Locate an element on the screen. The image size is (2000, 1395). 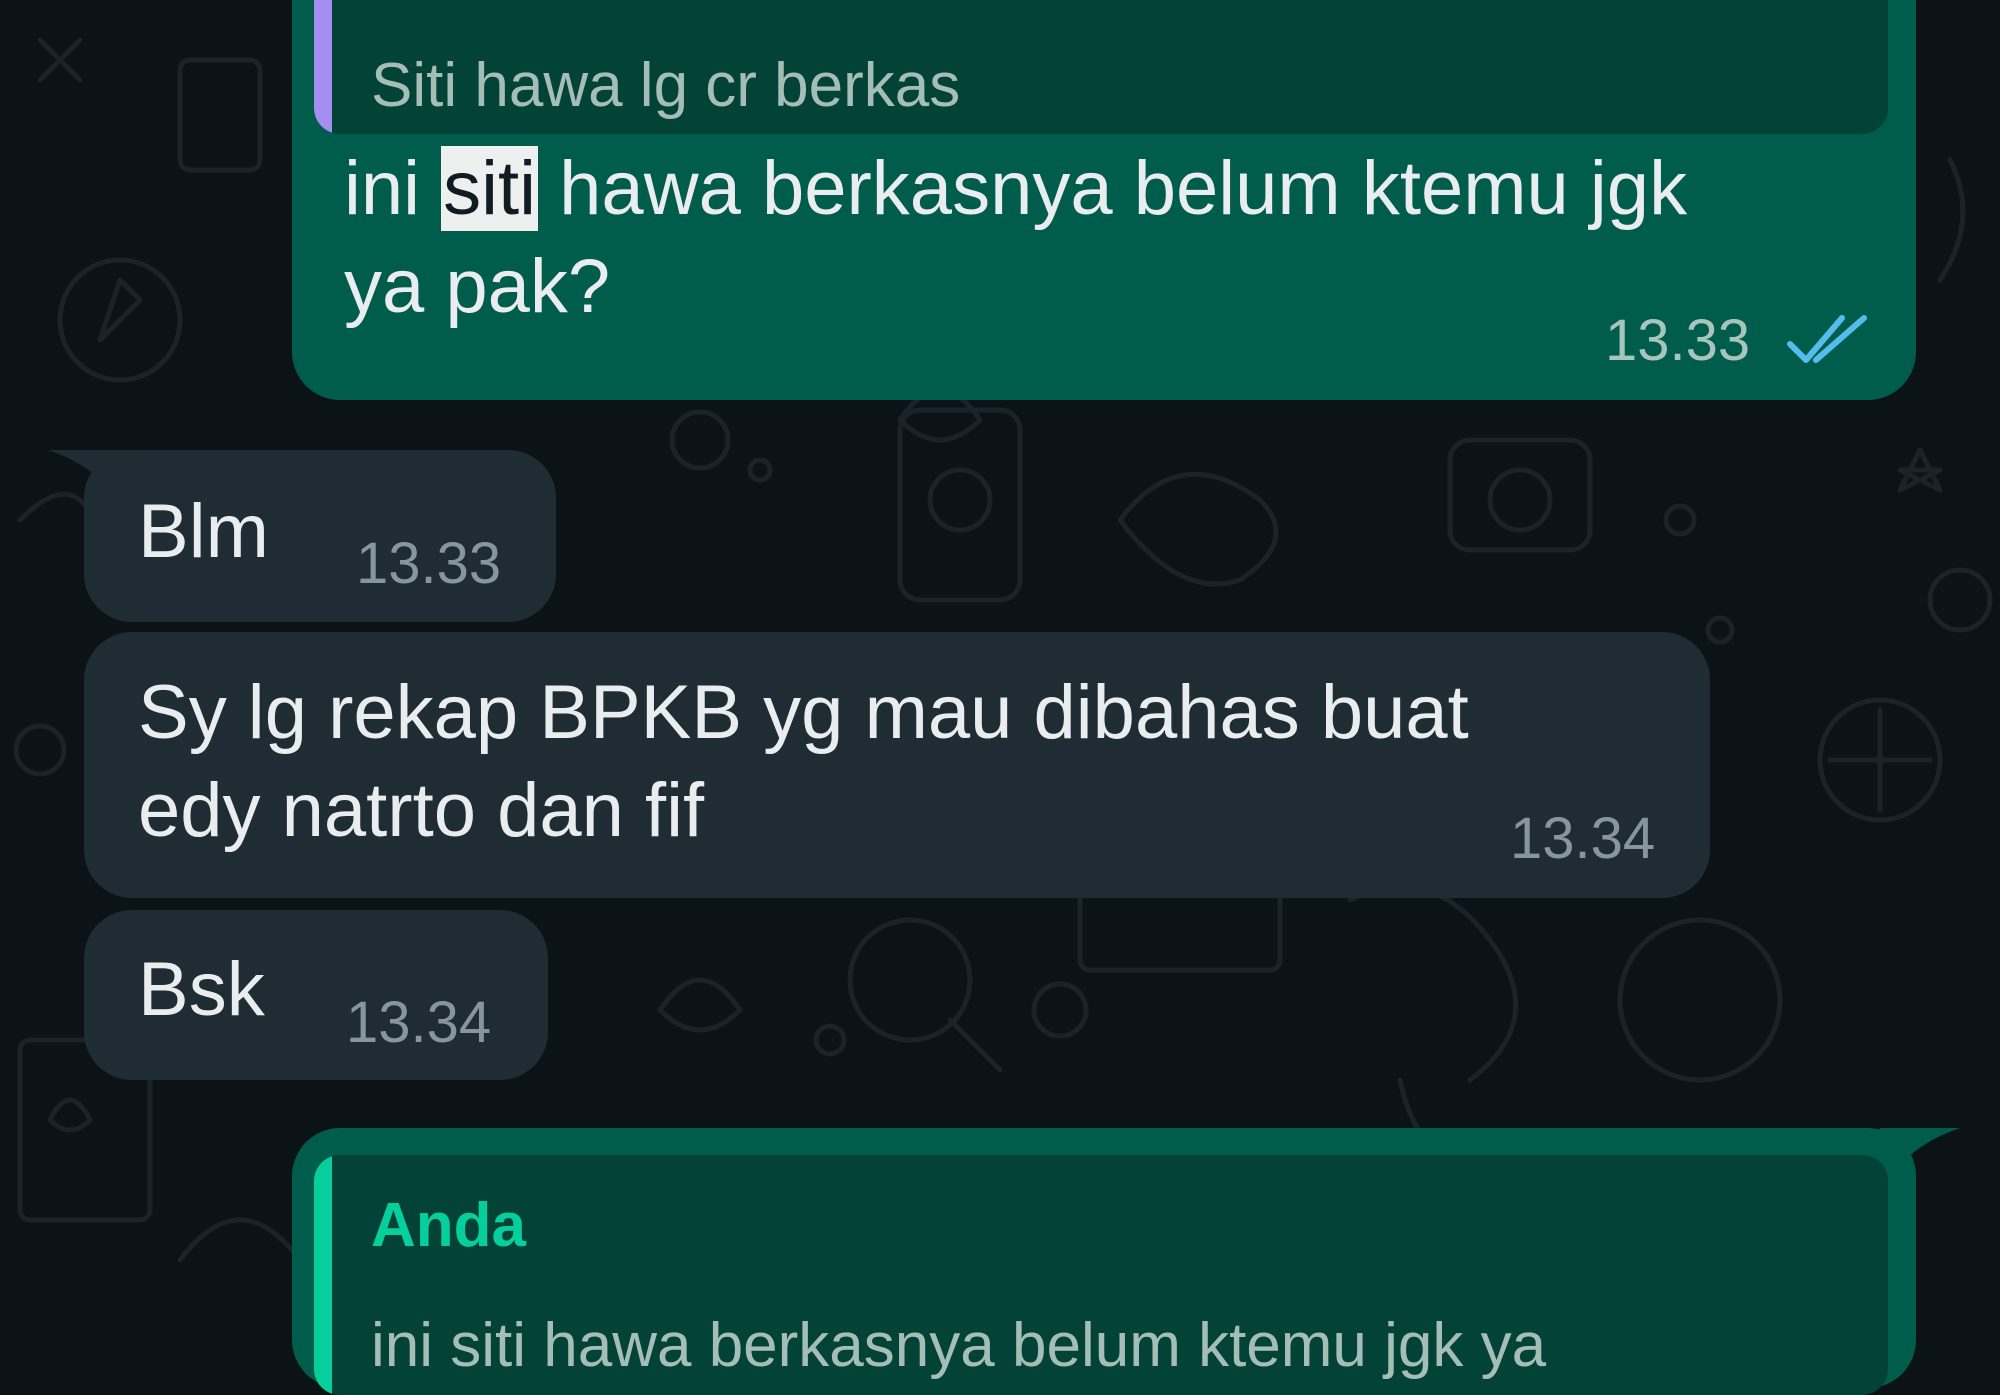
quoted-message: Siti hawa lg cr berkas is located at coordinates (1101, 67).